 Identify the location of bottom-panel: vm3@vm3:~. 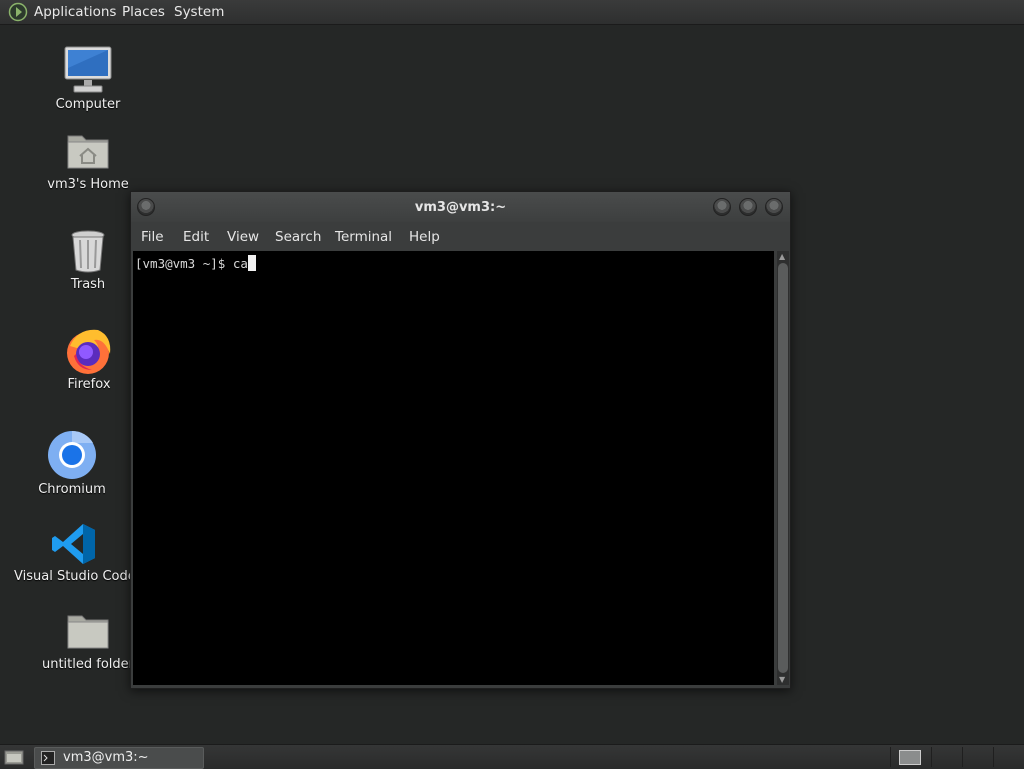
(512, 756).